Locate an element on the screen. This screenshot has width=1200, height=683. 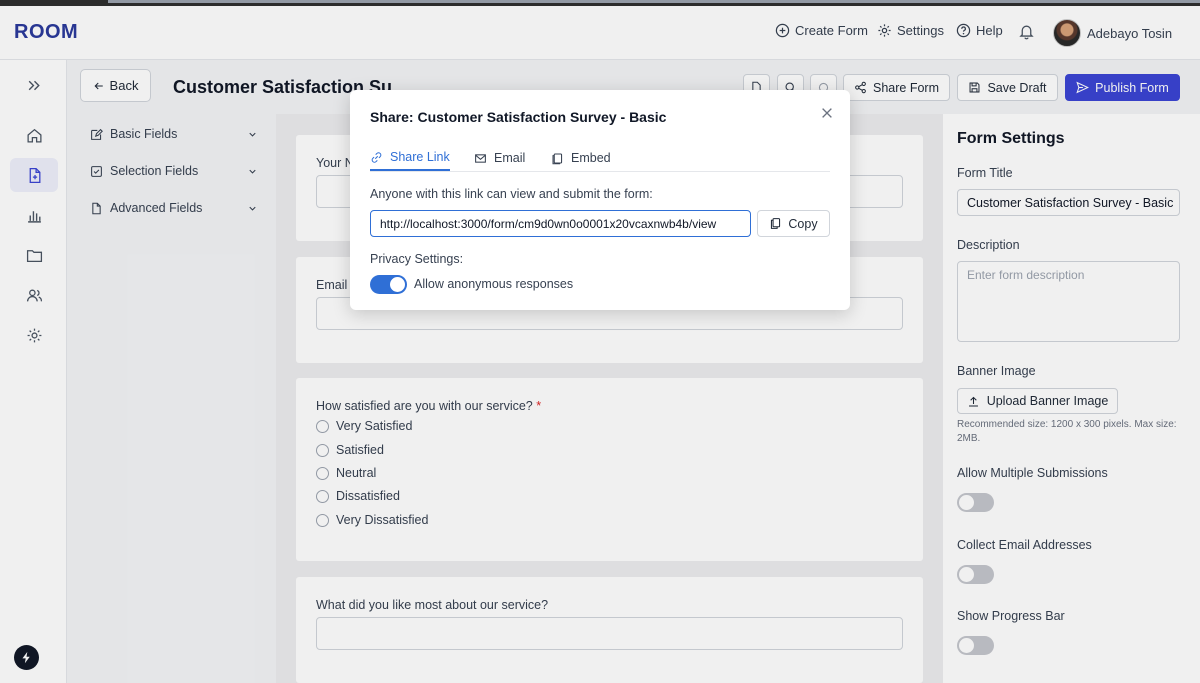
privacy-settings-label: Privacy Settings: is located at coordinates (417, 259).